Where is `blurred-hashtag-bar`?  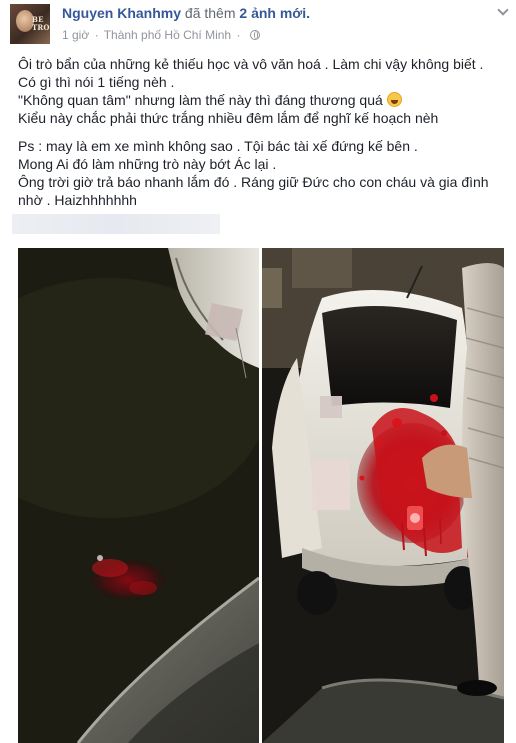 blurred-hashtag-bar is located at coordinates (116, 224).